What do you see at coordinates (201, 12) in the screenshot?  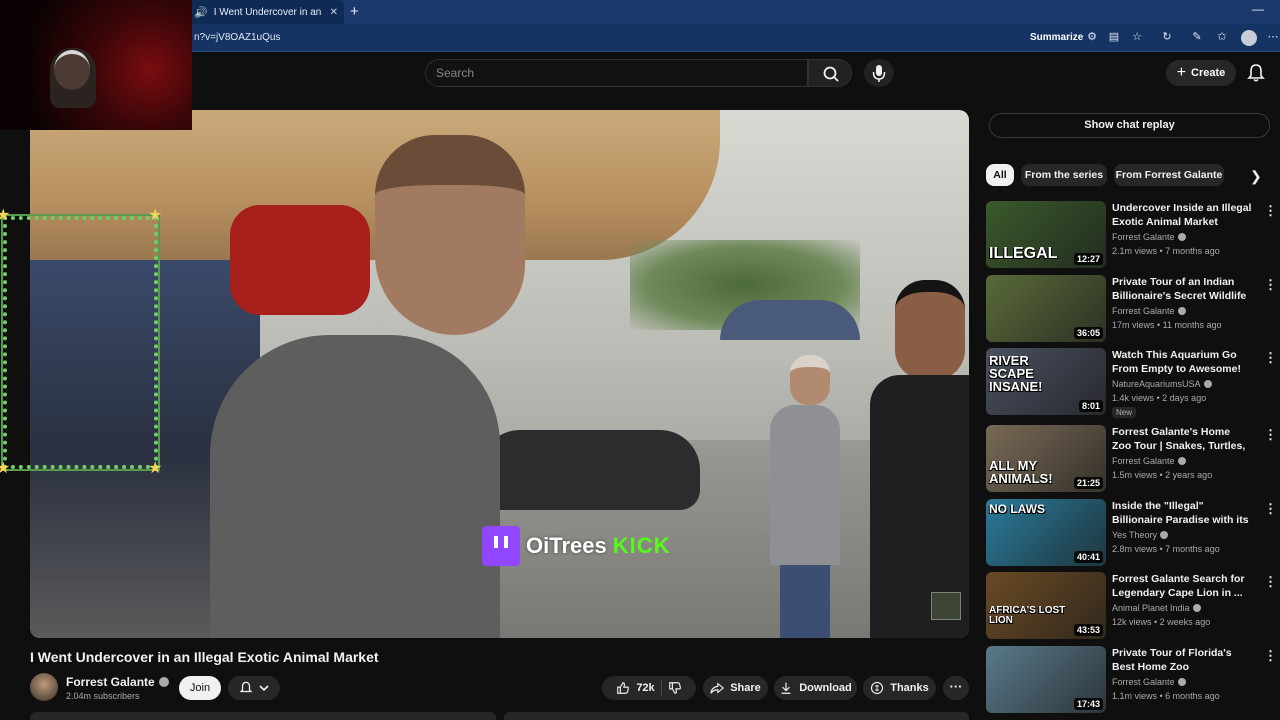 I see `speaker-icon: 🔊` at bounding box center [201, 12].